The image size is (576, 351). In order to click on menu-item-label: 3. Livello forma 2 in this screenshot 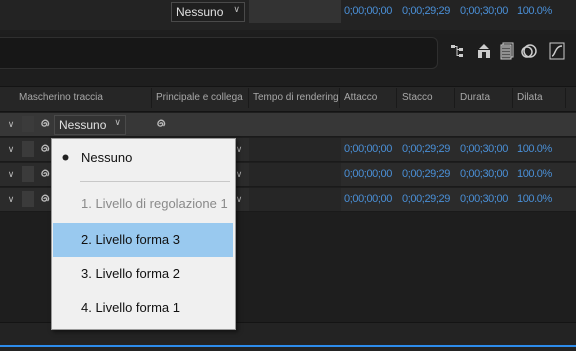, I will do `click(130, 273)`.